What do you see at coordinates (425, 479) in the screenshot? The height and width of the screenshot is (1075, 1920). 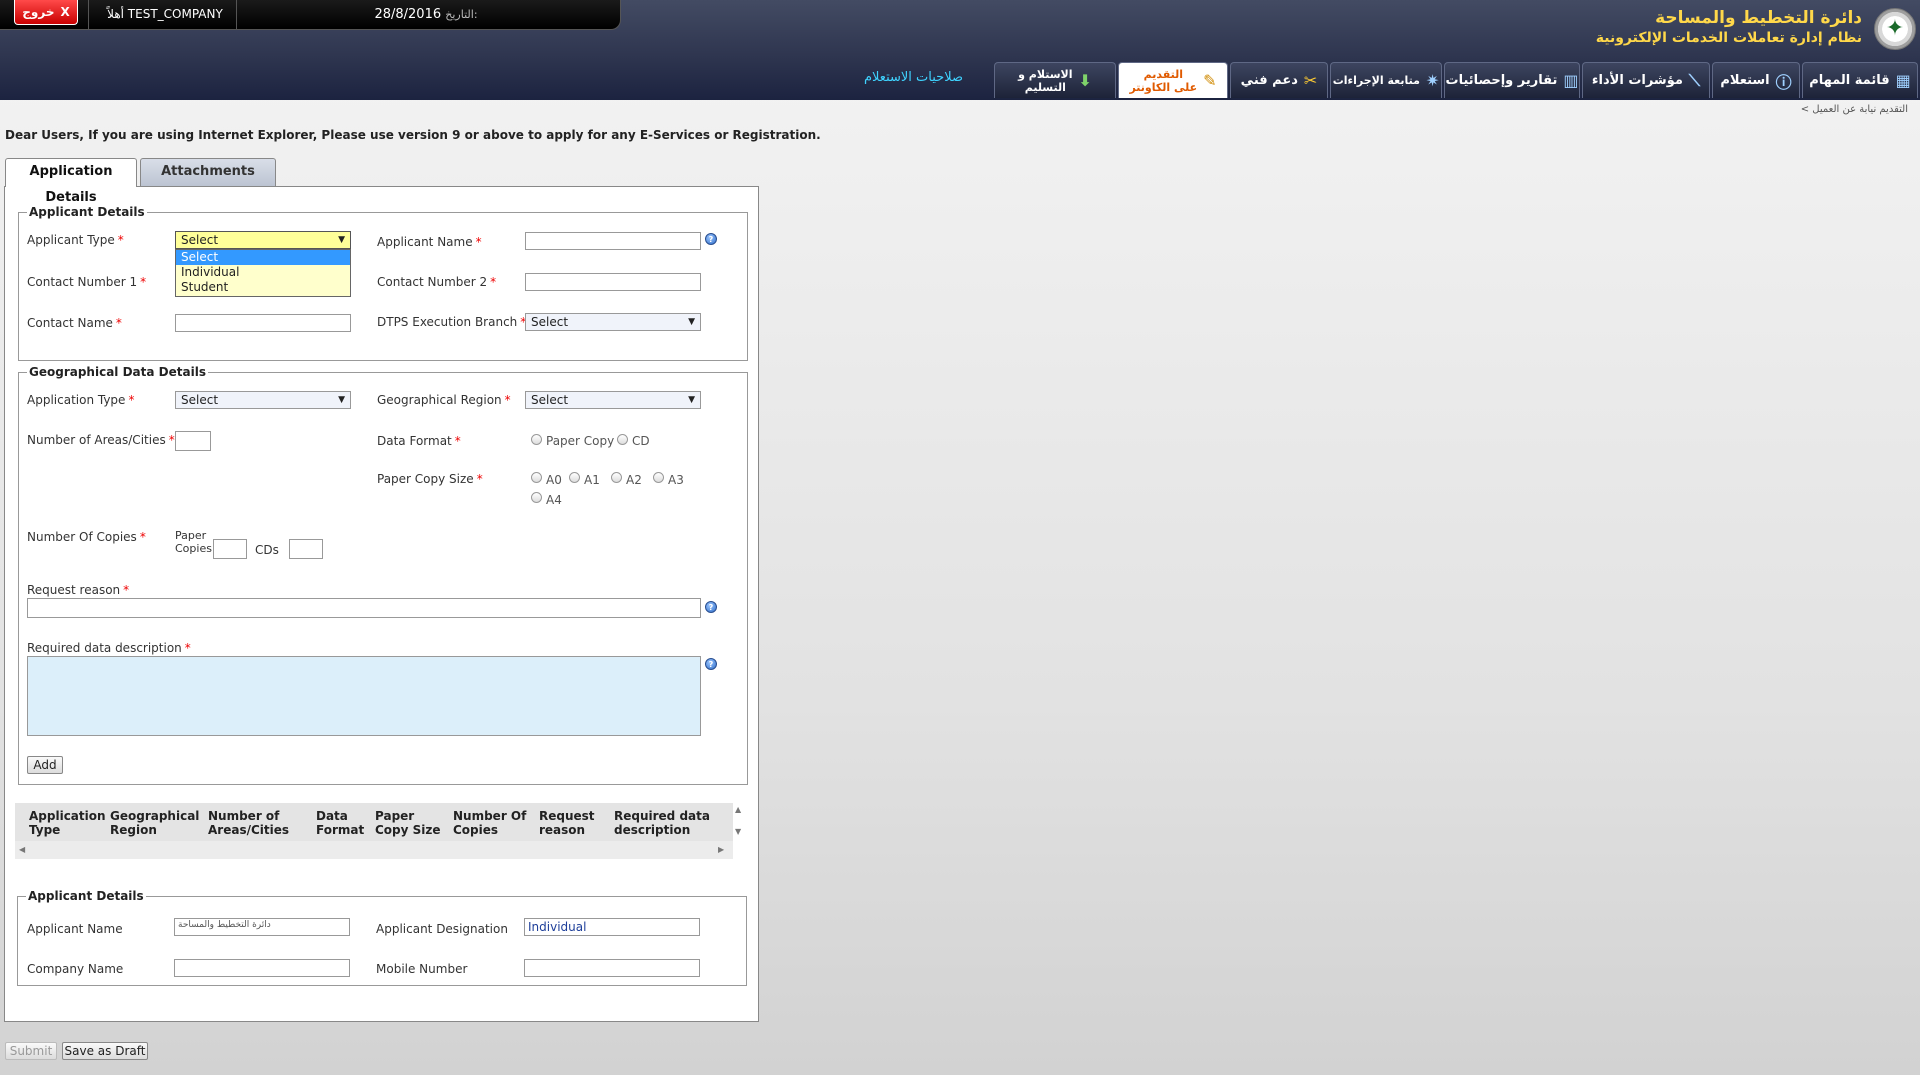 I see `label-text: Paper Copy Size` at bounding box center [425, 479].